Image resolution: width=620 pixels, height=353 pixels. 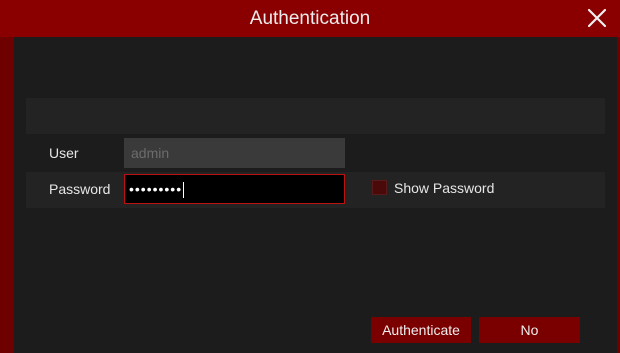 What do you see at coordinates (529, 330) in the screenshot?
I see `no-button: No` at bounding box center [529, 330].